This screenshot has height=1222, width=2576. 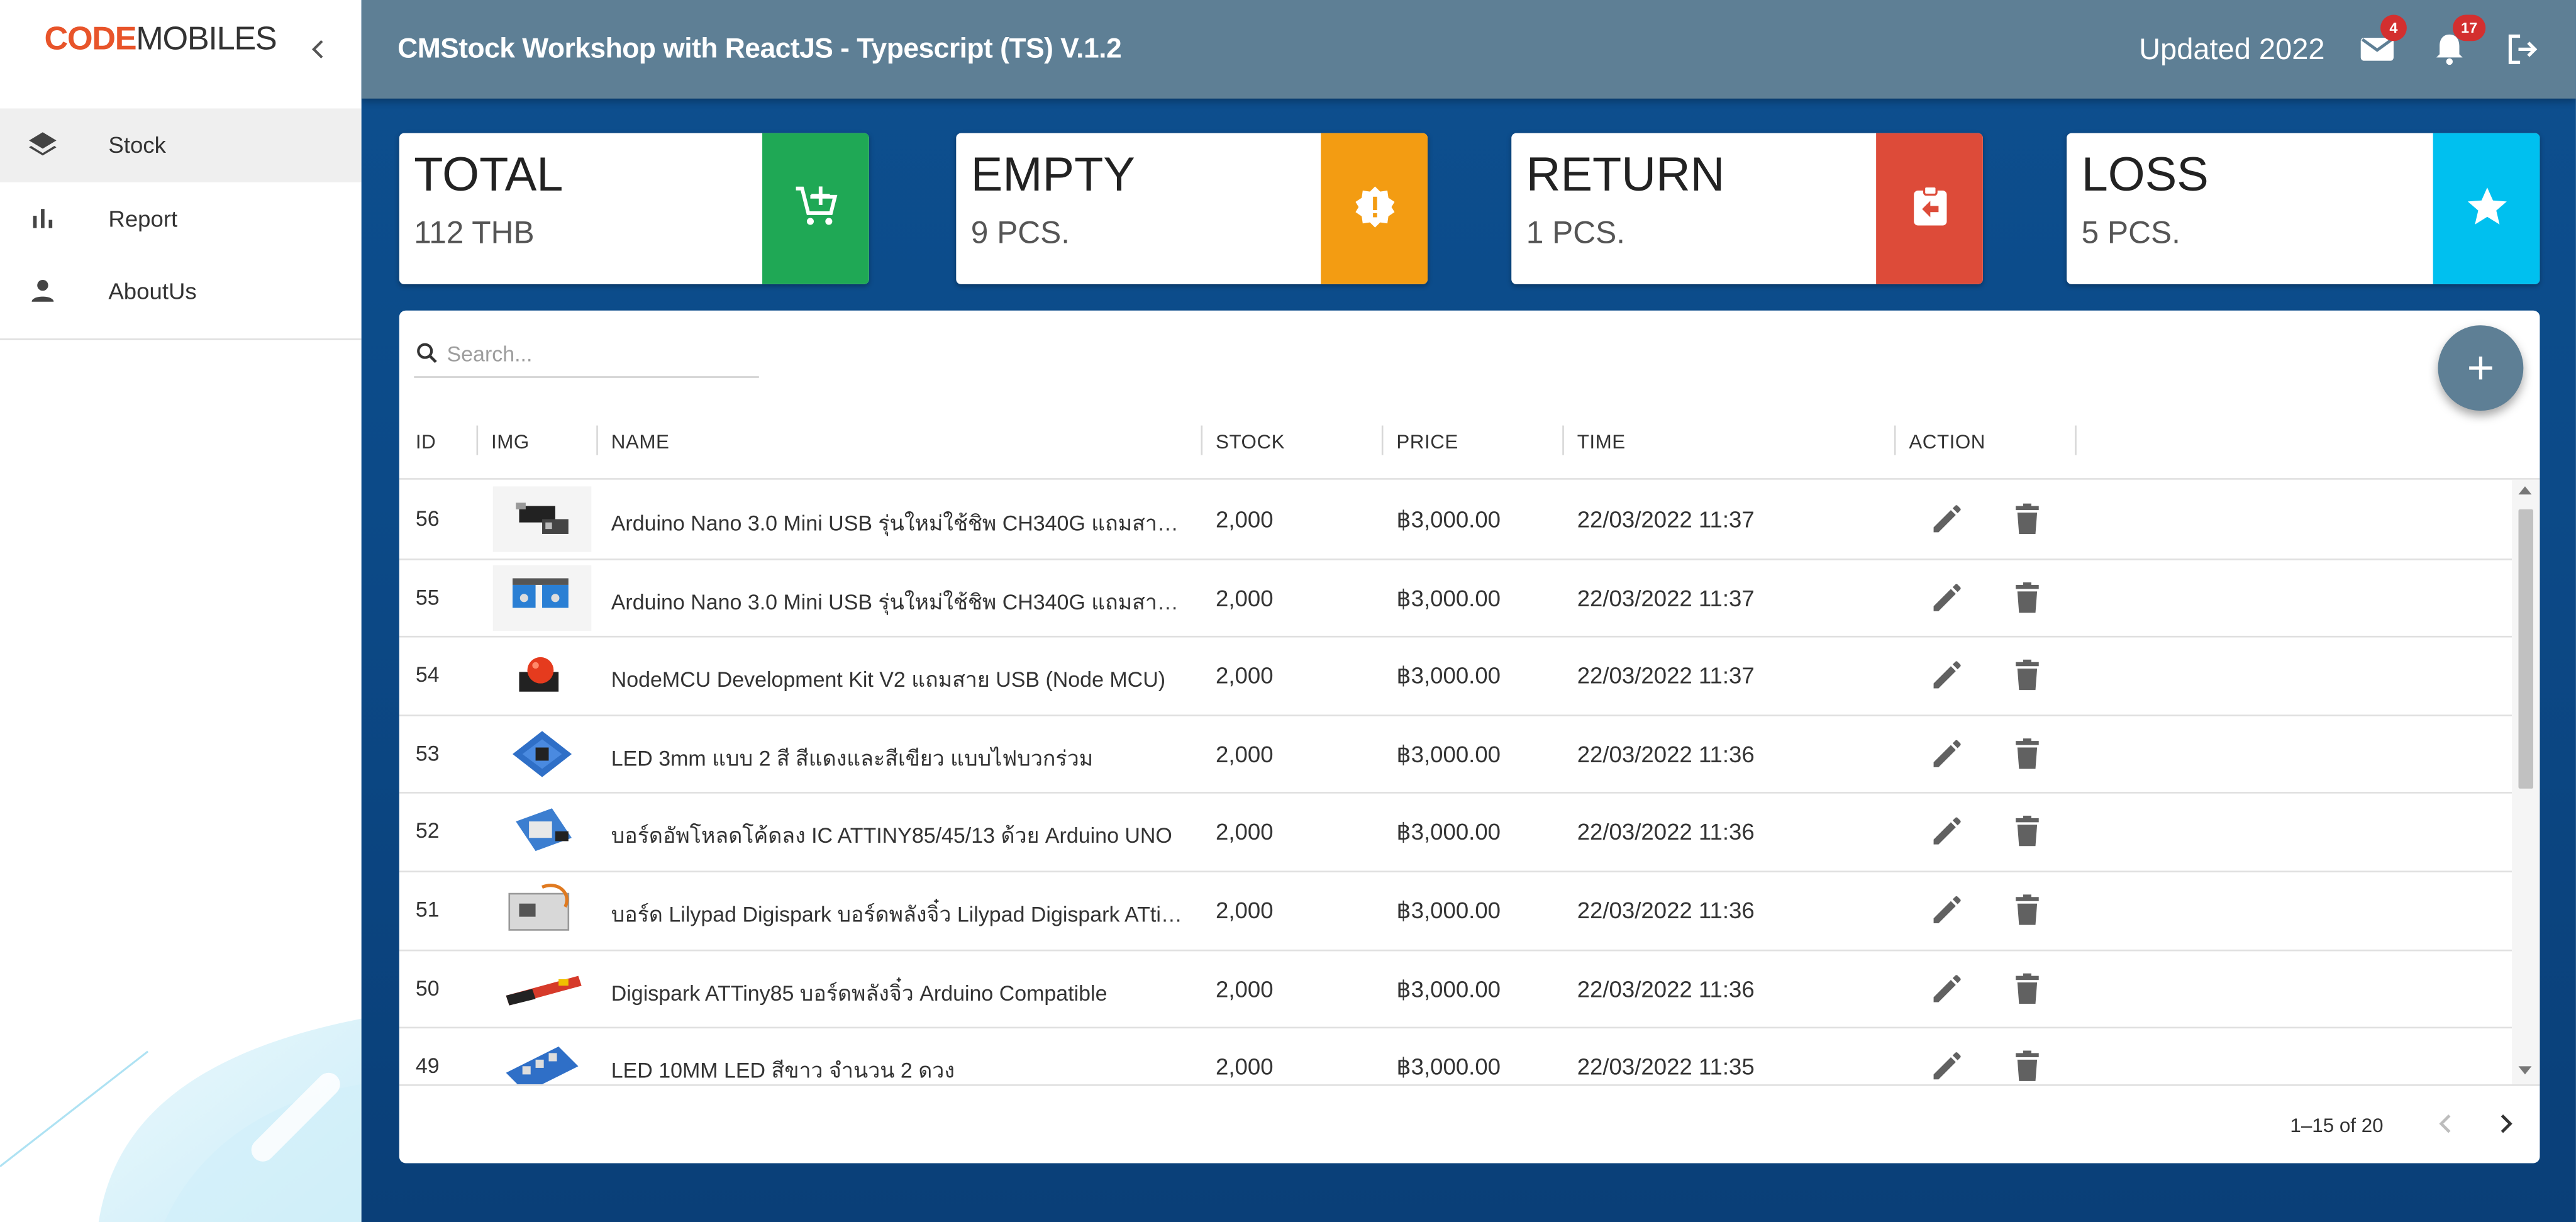 What do you see at coordinates (427, 909) in the screenshot?
I see `cell-id: 51` at bounding box center [427, 909].